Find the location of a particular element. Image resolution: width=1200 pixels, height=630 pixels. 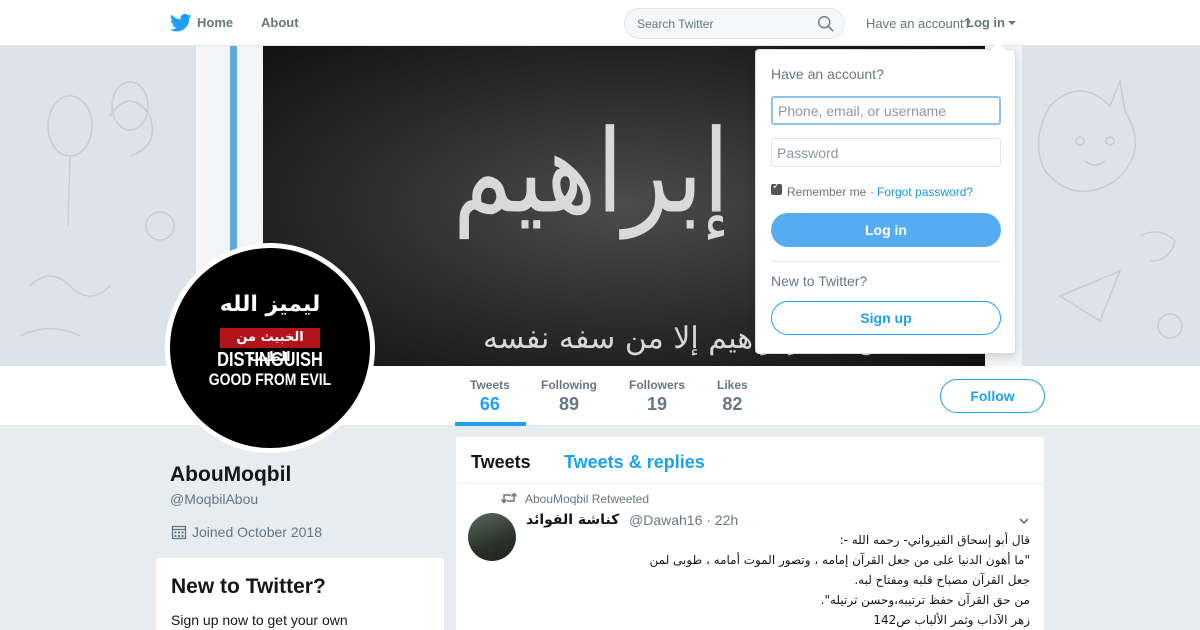

stat-label: Followers is located at coordinates (657, 385).